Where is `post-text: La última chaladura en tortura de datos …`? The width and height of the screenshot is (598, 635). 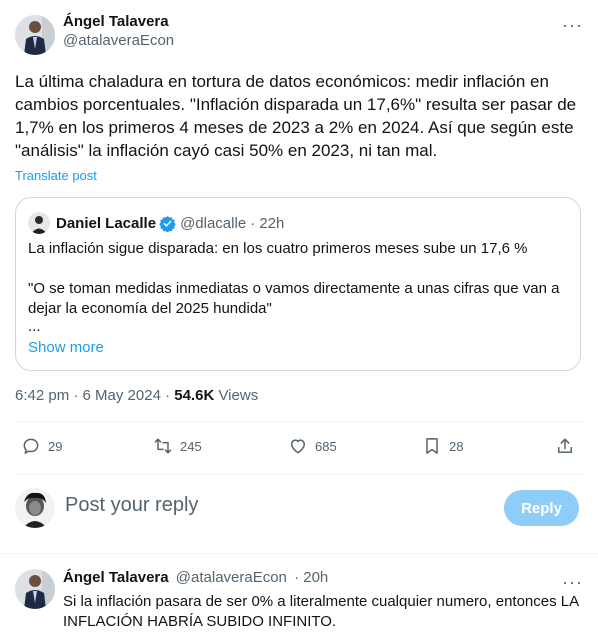 post-text: La última chaladura en tortura de datos … is located at coordinates (296, 116).